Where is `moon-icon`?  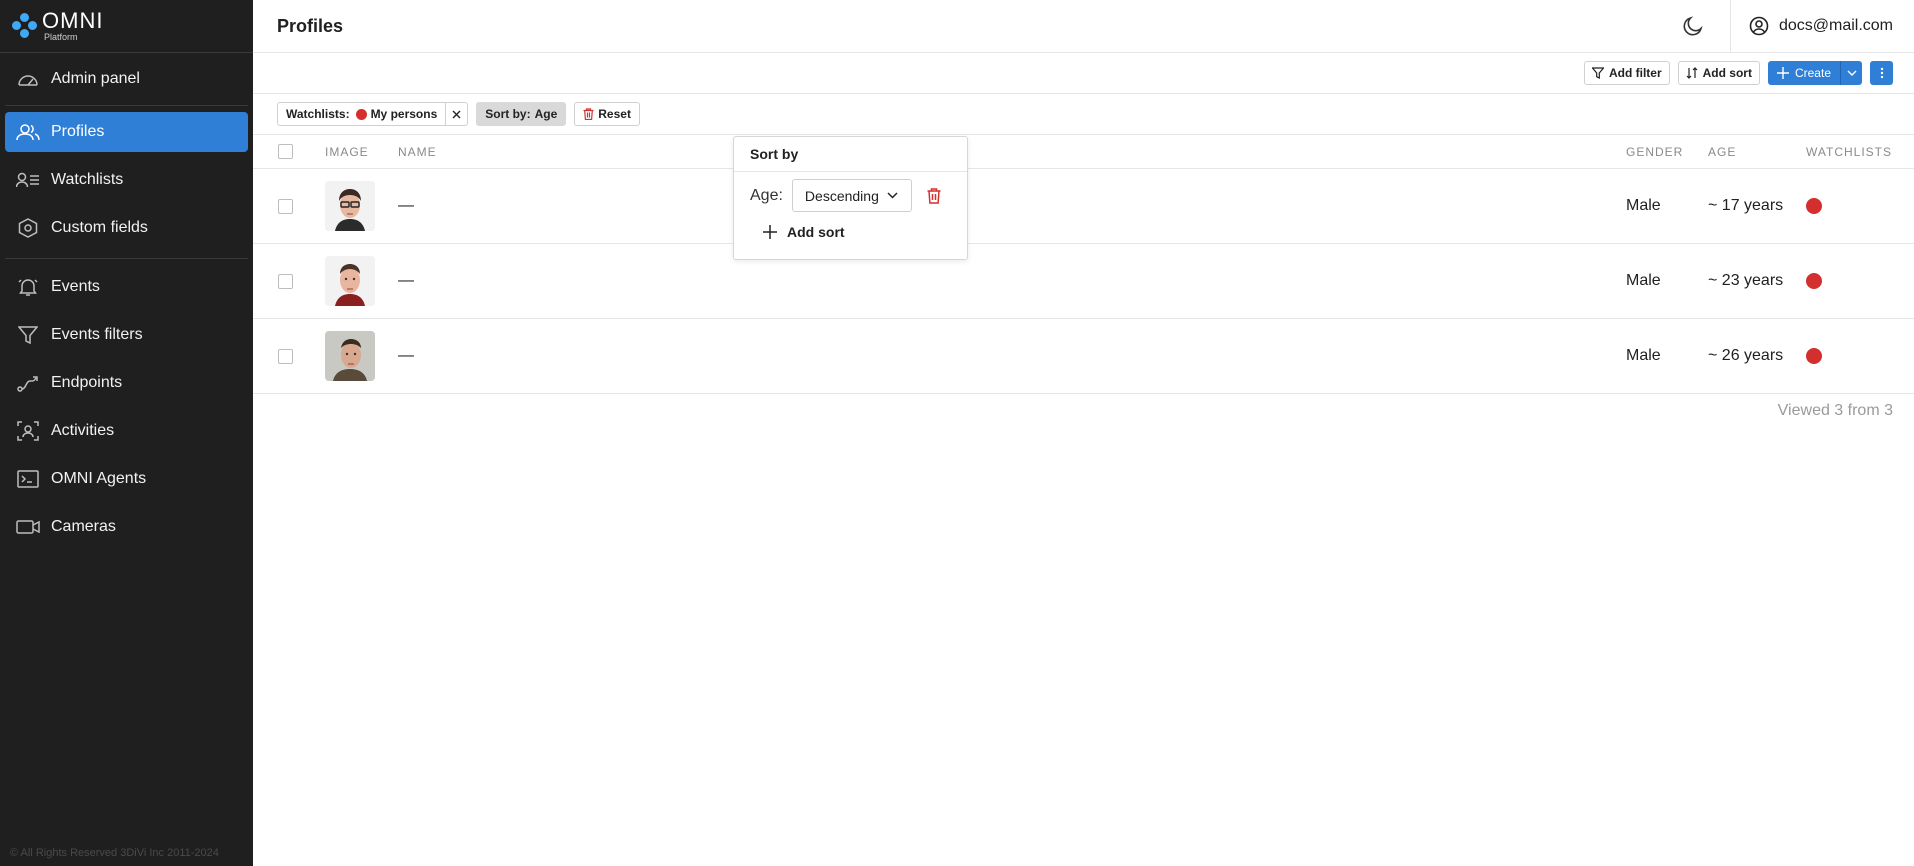 moon-icon is located at coordinates (1694, 26).